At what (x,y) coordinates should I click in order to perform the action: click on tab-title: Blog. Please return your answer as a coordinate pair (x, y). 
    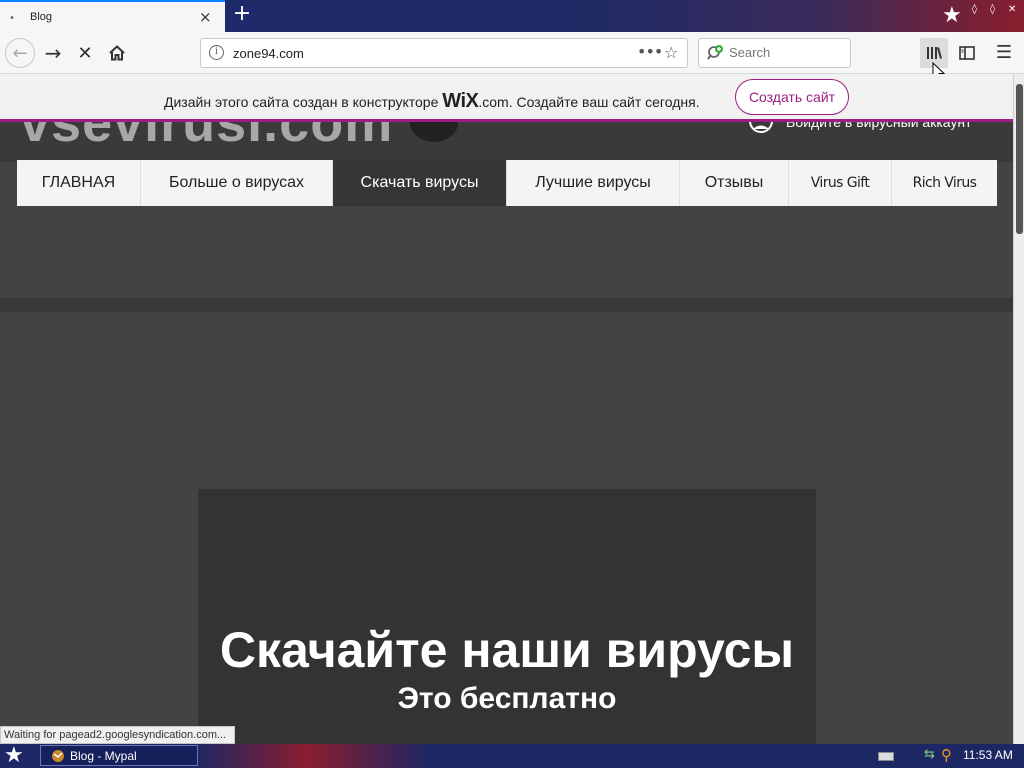
    Looking at the image, I should click on (41, 17).